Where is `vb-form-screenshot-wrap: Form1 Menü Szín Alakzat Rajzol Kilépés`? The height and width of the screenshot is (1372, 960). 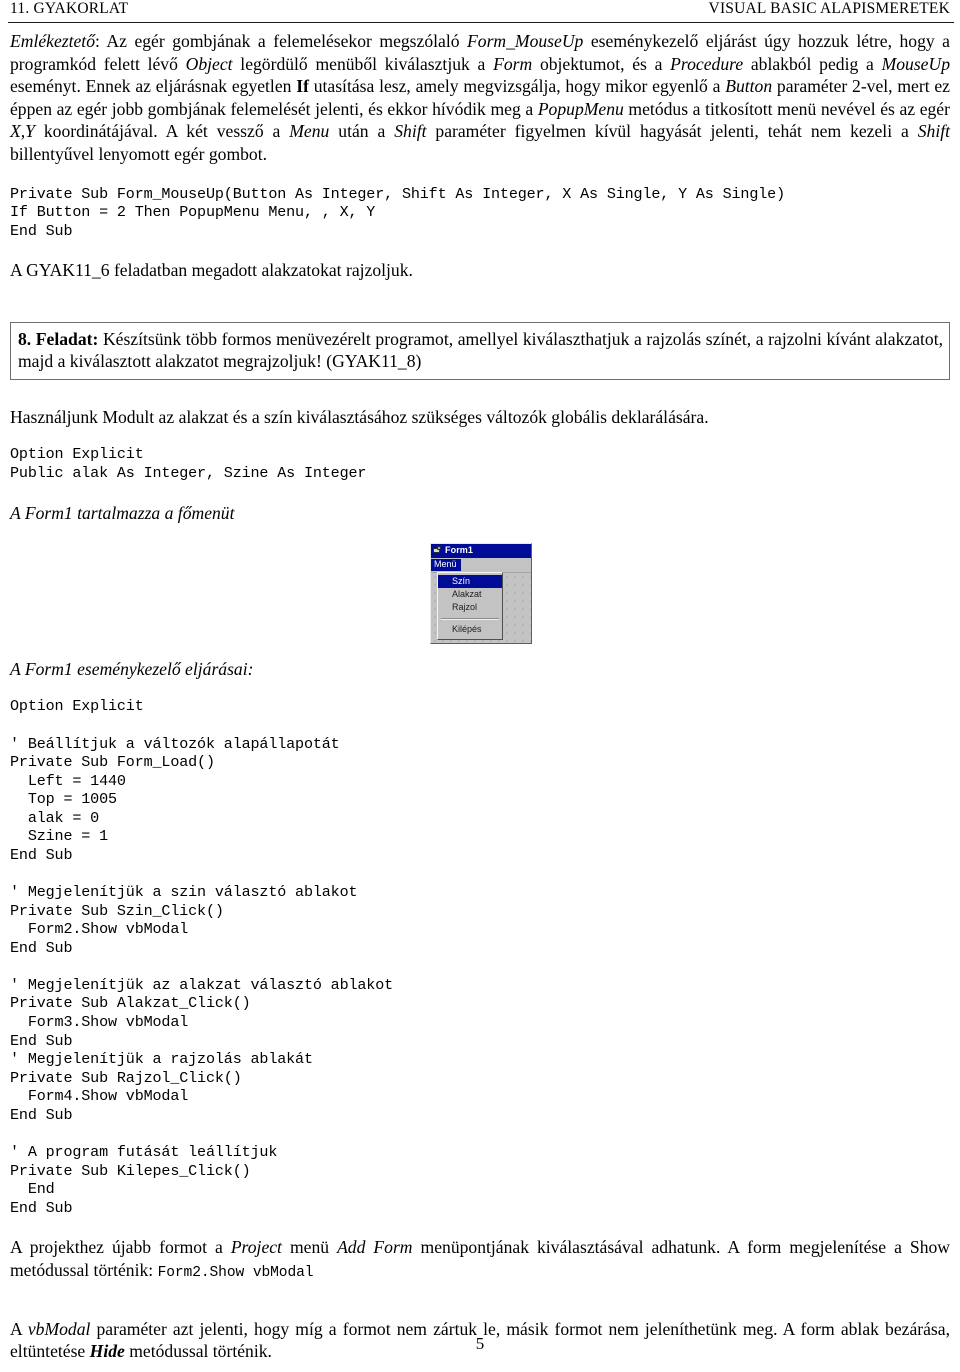
vb-form-screenshot-wrap: Form1 Menü Szín Alakzat Rajzol Kilépés is located at coordinates (480, 593).